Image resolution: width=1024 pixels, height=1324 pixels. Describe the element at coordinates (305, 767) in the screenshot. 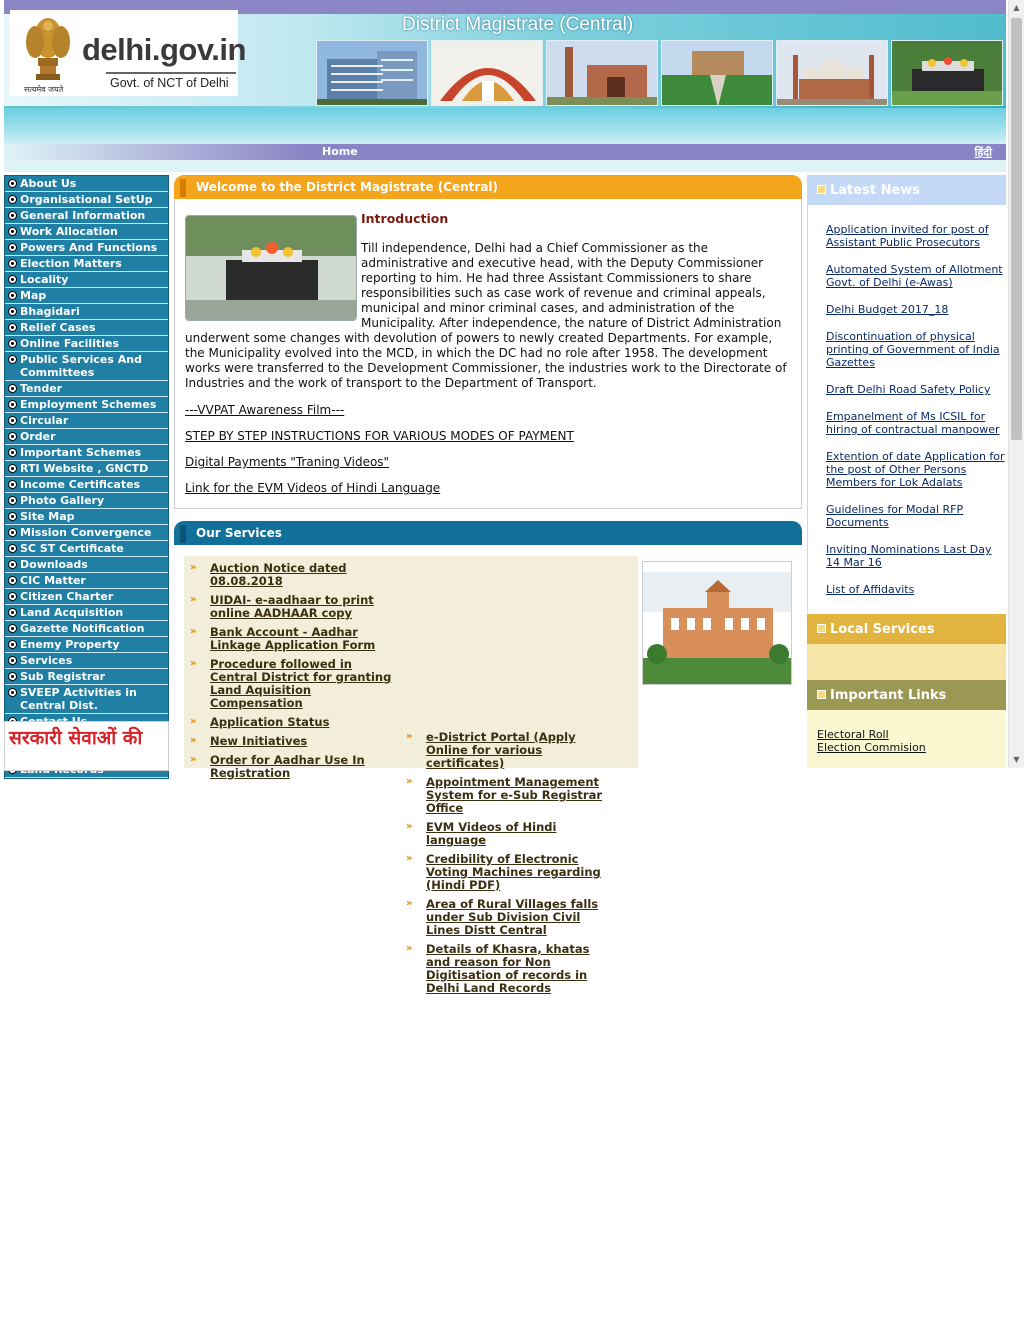

I see `service-link-order-for-aadhar-use-in-registration: Order for Aadhar Use In Registration` at that location.